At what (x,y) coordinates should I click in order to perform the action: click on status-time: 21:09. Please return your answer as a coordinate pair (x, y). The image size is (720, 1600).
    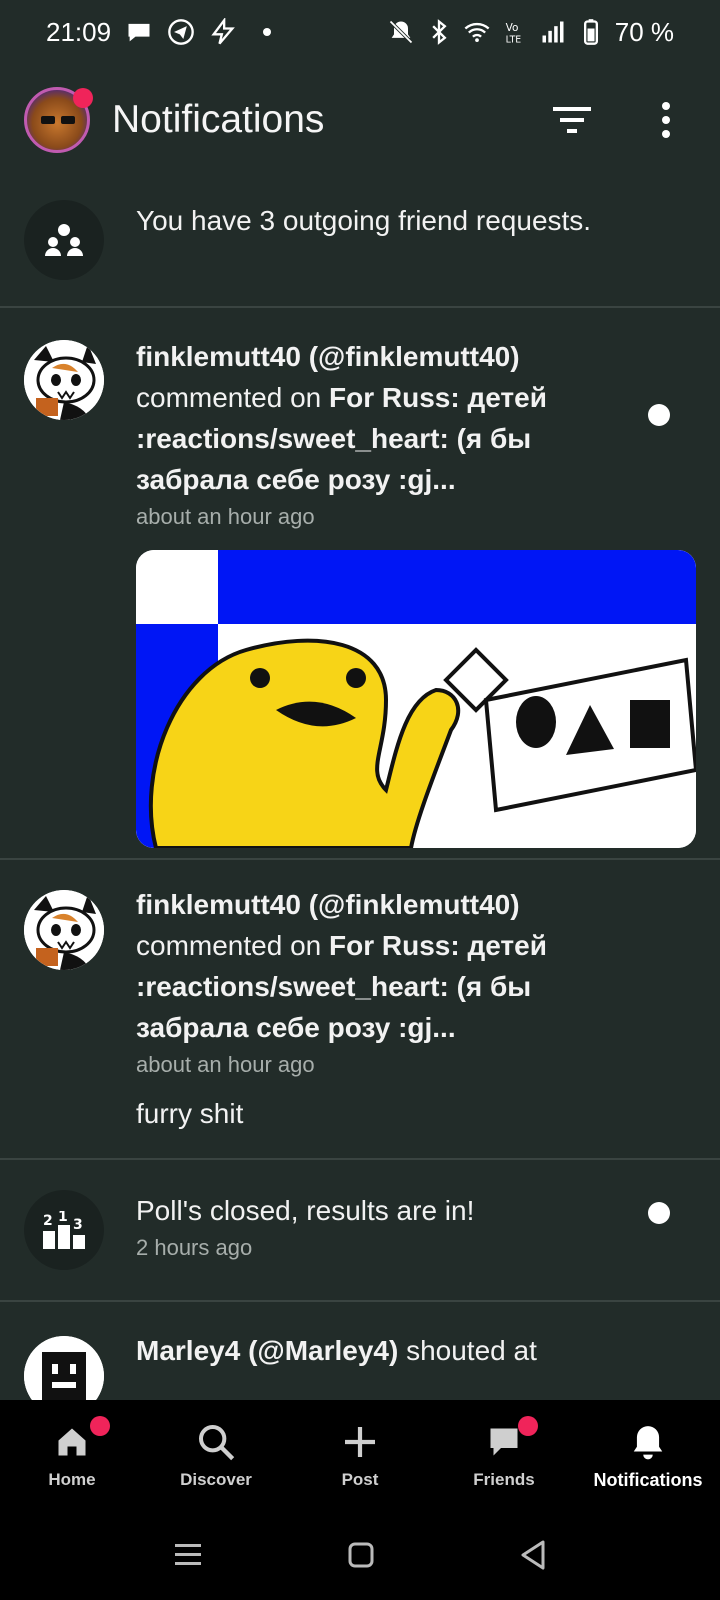
    Looking at the image, I should click on (79, 31).